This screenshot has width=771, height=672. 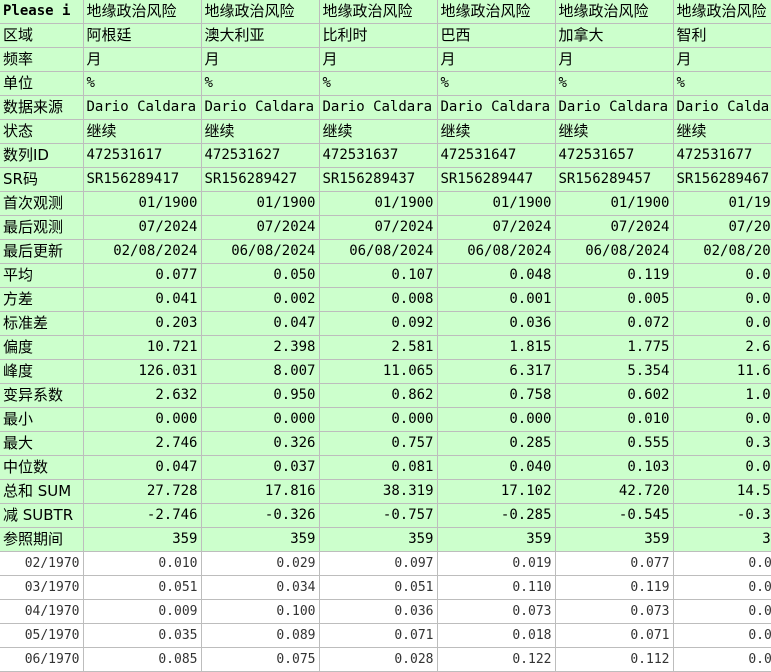 What do you see at coordinates (42, 635) in the screenshot?
I see `row-label-cell: 05/1970` at bounding box center [42, 635].